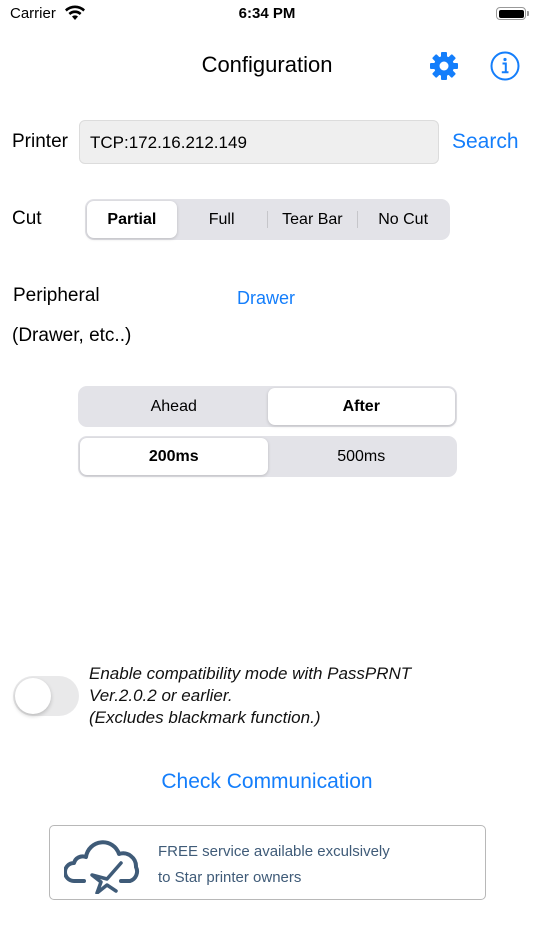 Image resolution: width=534 pixels, height=950 pixels. What do you see at coordinates (259, 142) in the screenshot?
I see `printer-address-field: TCP:172.16.212.149` at bounding box center [259, 142].